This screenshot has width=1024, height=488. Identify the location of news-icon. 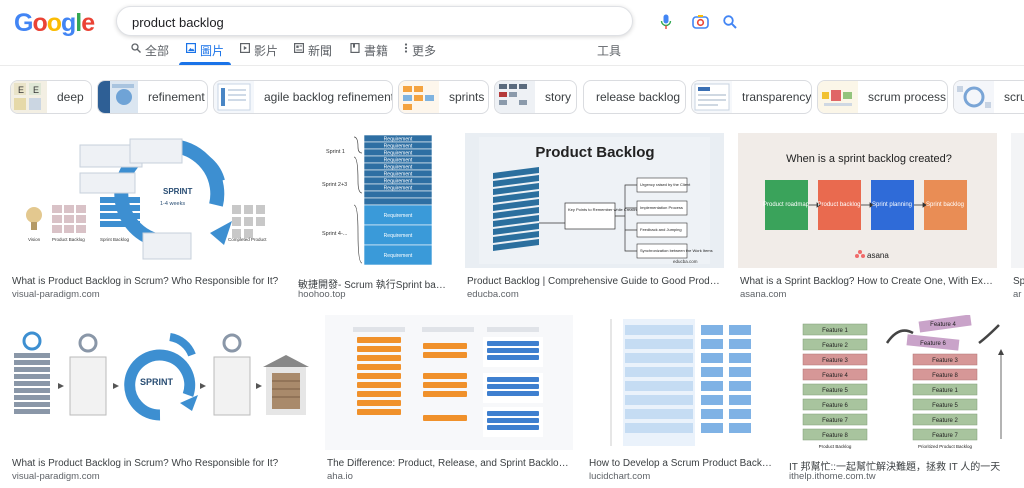
(299, 48).